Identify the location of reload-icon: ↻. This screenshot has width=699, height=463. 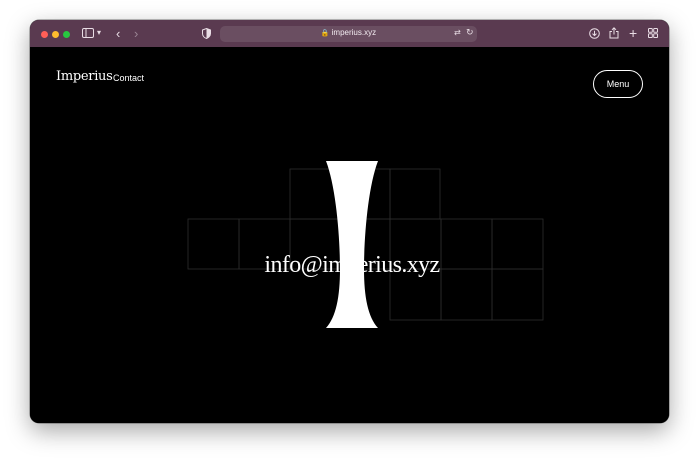
(470, 32).